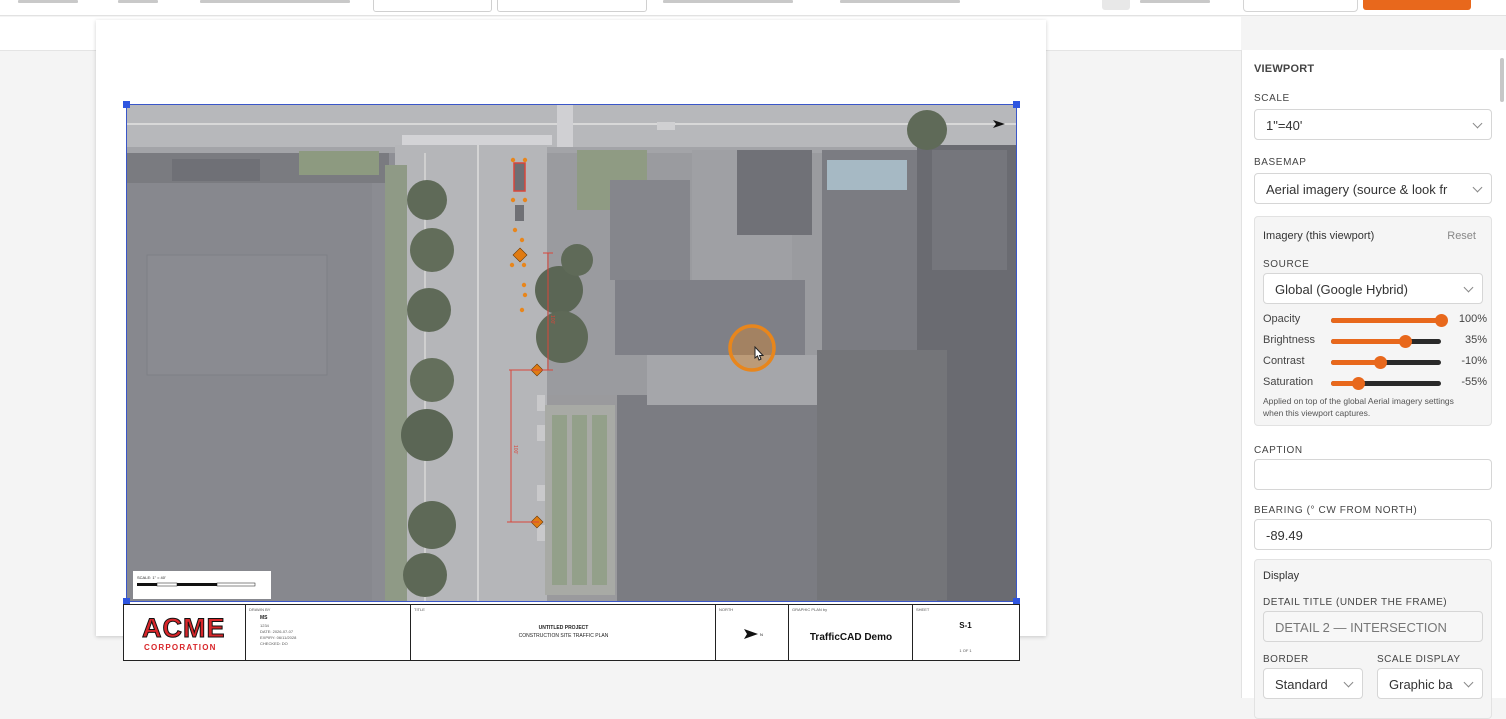  Describe the element at coordinates (1357, 189) in the screenshot. I see `basemap-value: Aerial imagery (source & look fr` at that location.